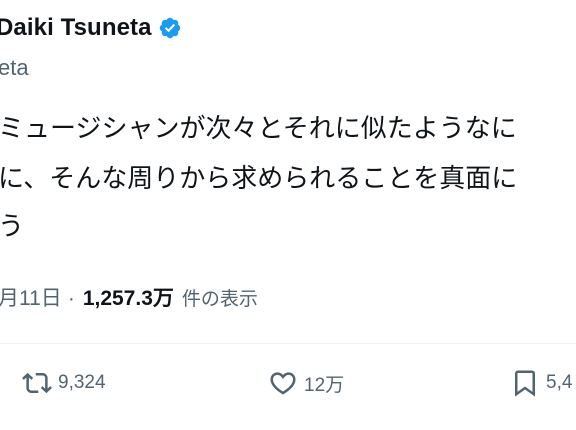  Describe the element at coordinates (219, 299) in the screenshot. I see `view-count-label: 件の表示` at that location.